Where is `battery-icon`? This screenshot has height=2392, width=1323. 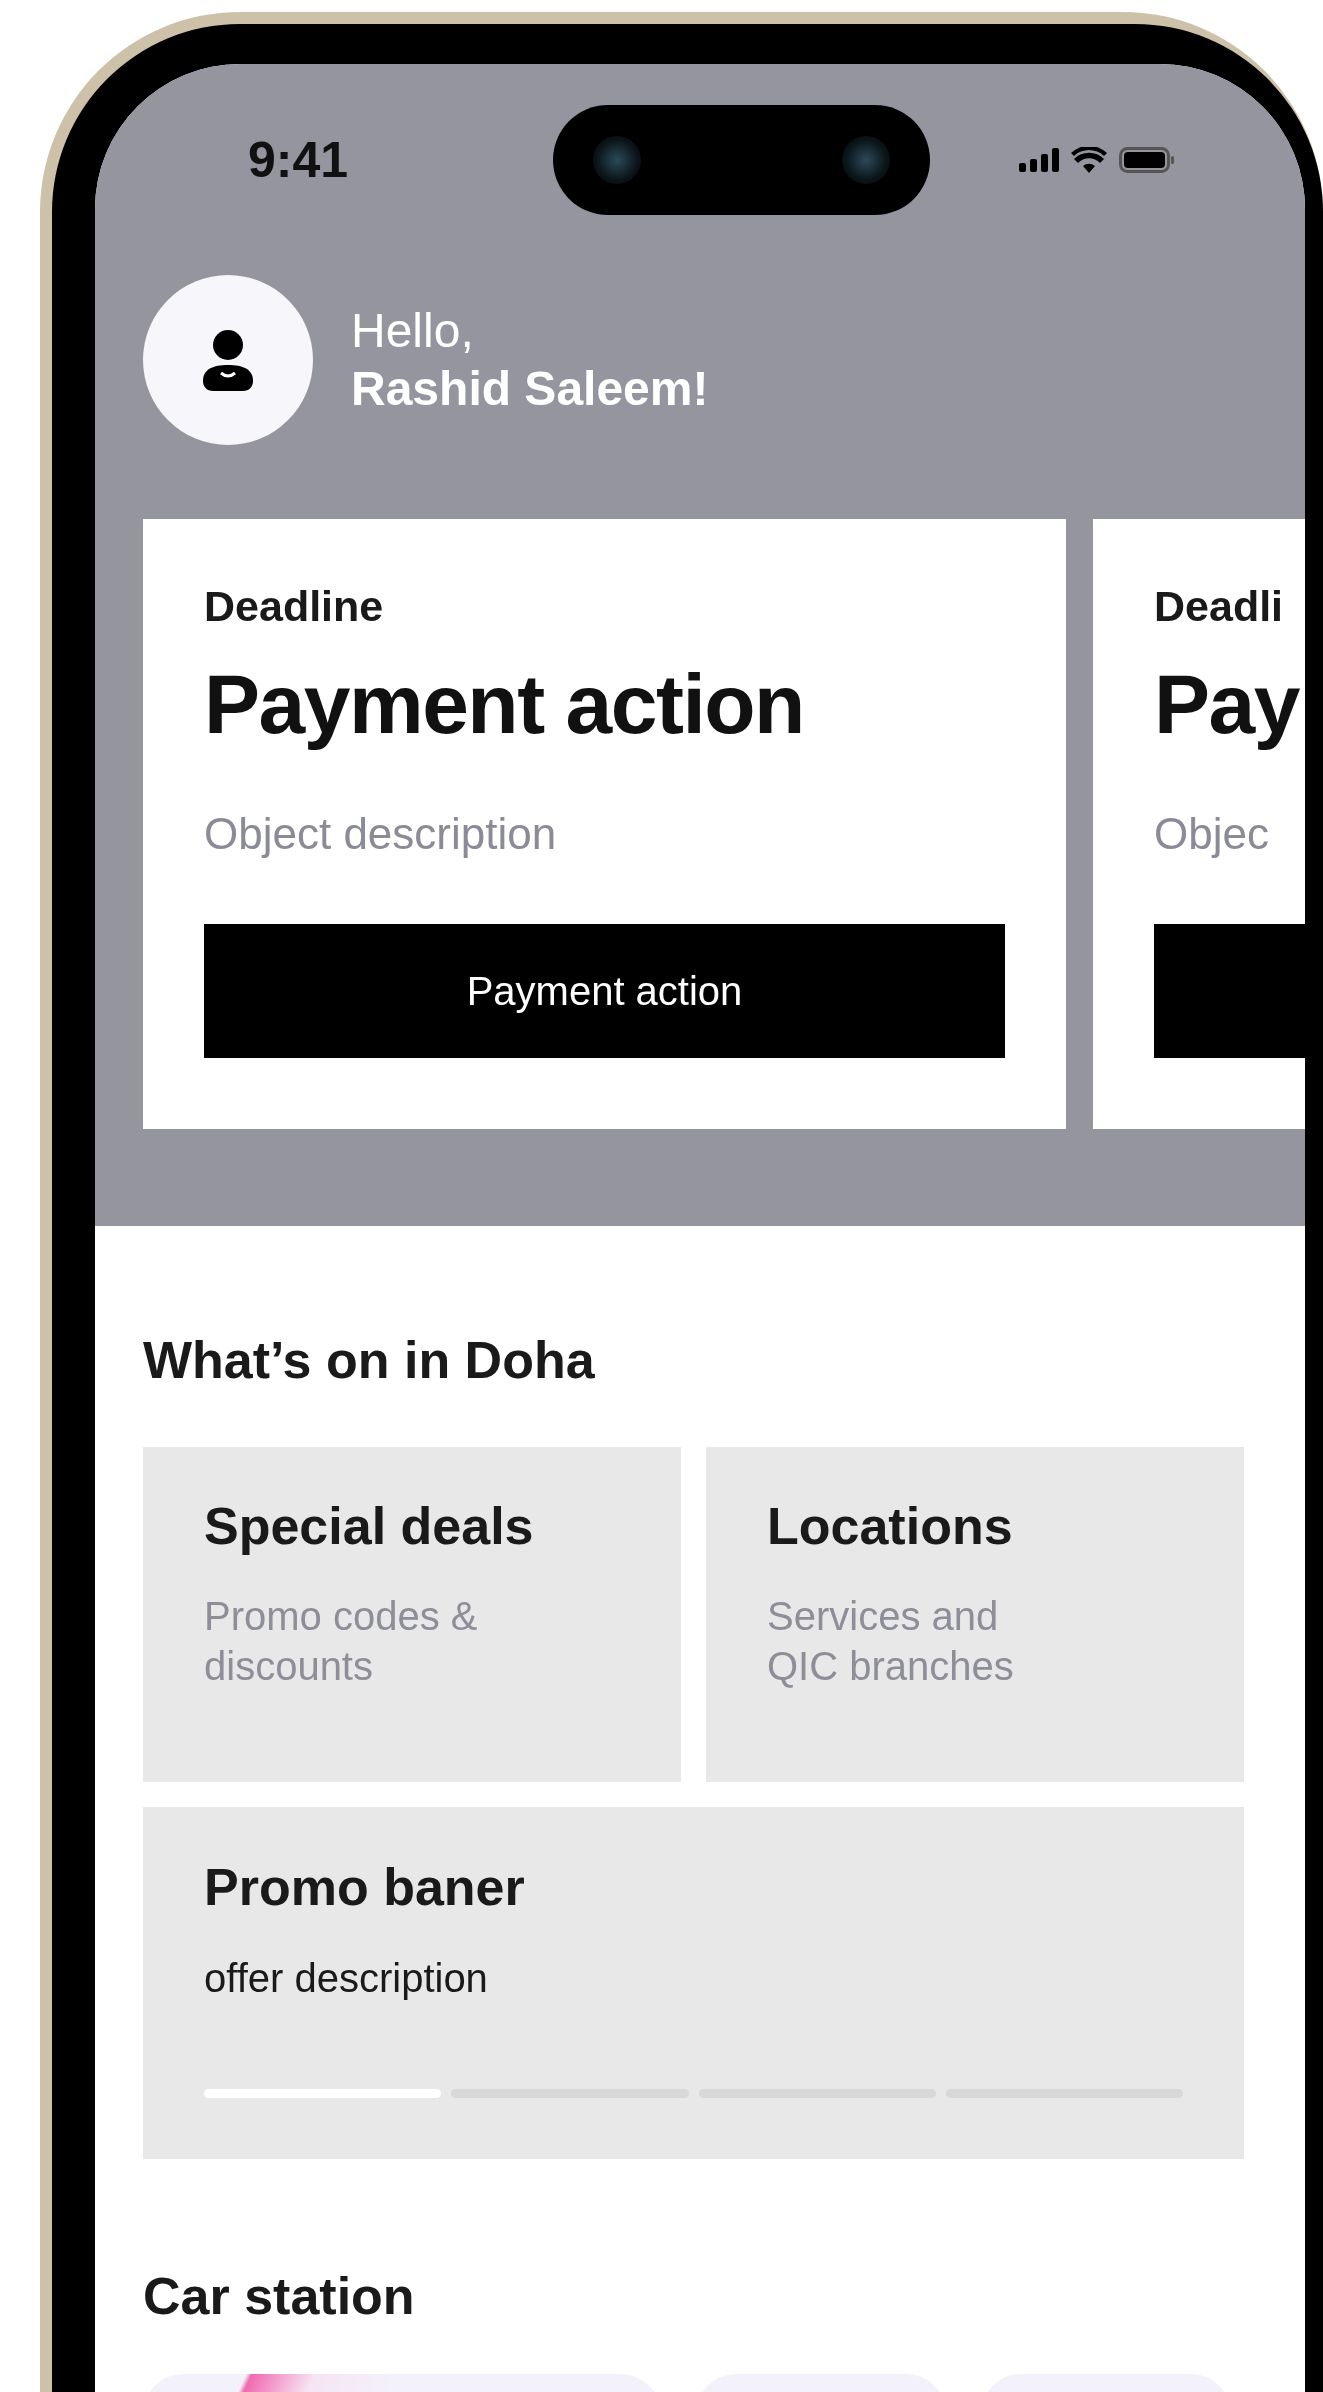
battery-icon is located at coordinates (1147, 160).